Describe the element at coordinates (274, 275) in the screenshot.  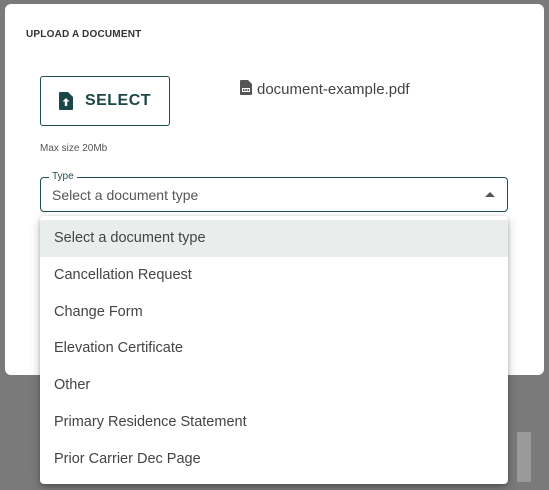
I see `dropdown-option: Cancellation Request` at that location.